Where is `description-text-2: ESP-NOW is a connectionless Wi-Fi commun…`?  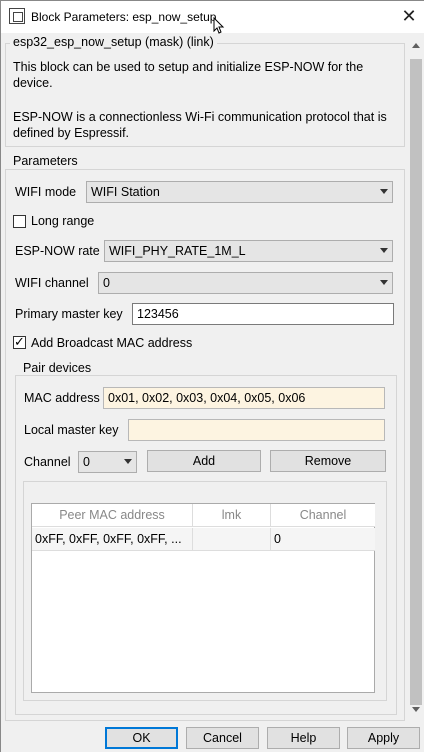 description-text-2: ESP-NOW is a connectionless Wi-Fi commun… is located at coordinates (200, 125).